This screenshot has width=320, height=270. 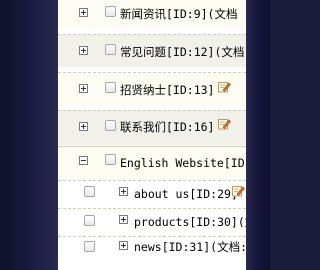 I want to click on category-label: 常见问题[ID:12](文档, so click(x=182, y=52).